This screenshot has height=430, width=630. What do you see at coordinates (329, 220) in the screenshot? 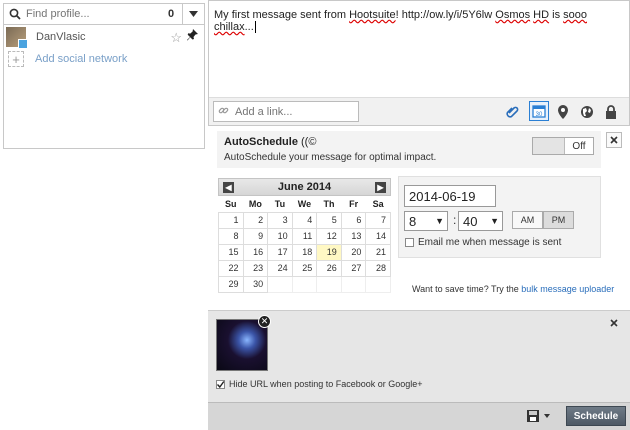
I see `calendar-day: 5` at bounding box center [329, 220].